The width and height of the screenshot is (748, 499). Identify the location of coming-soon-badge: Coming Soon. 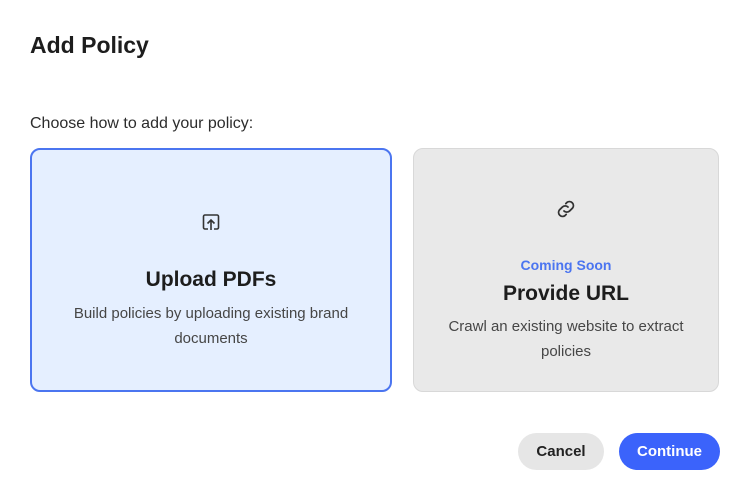
(566, 265).